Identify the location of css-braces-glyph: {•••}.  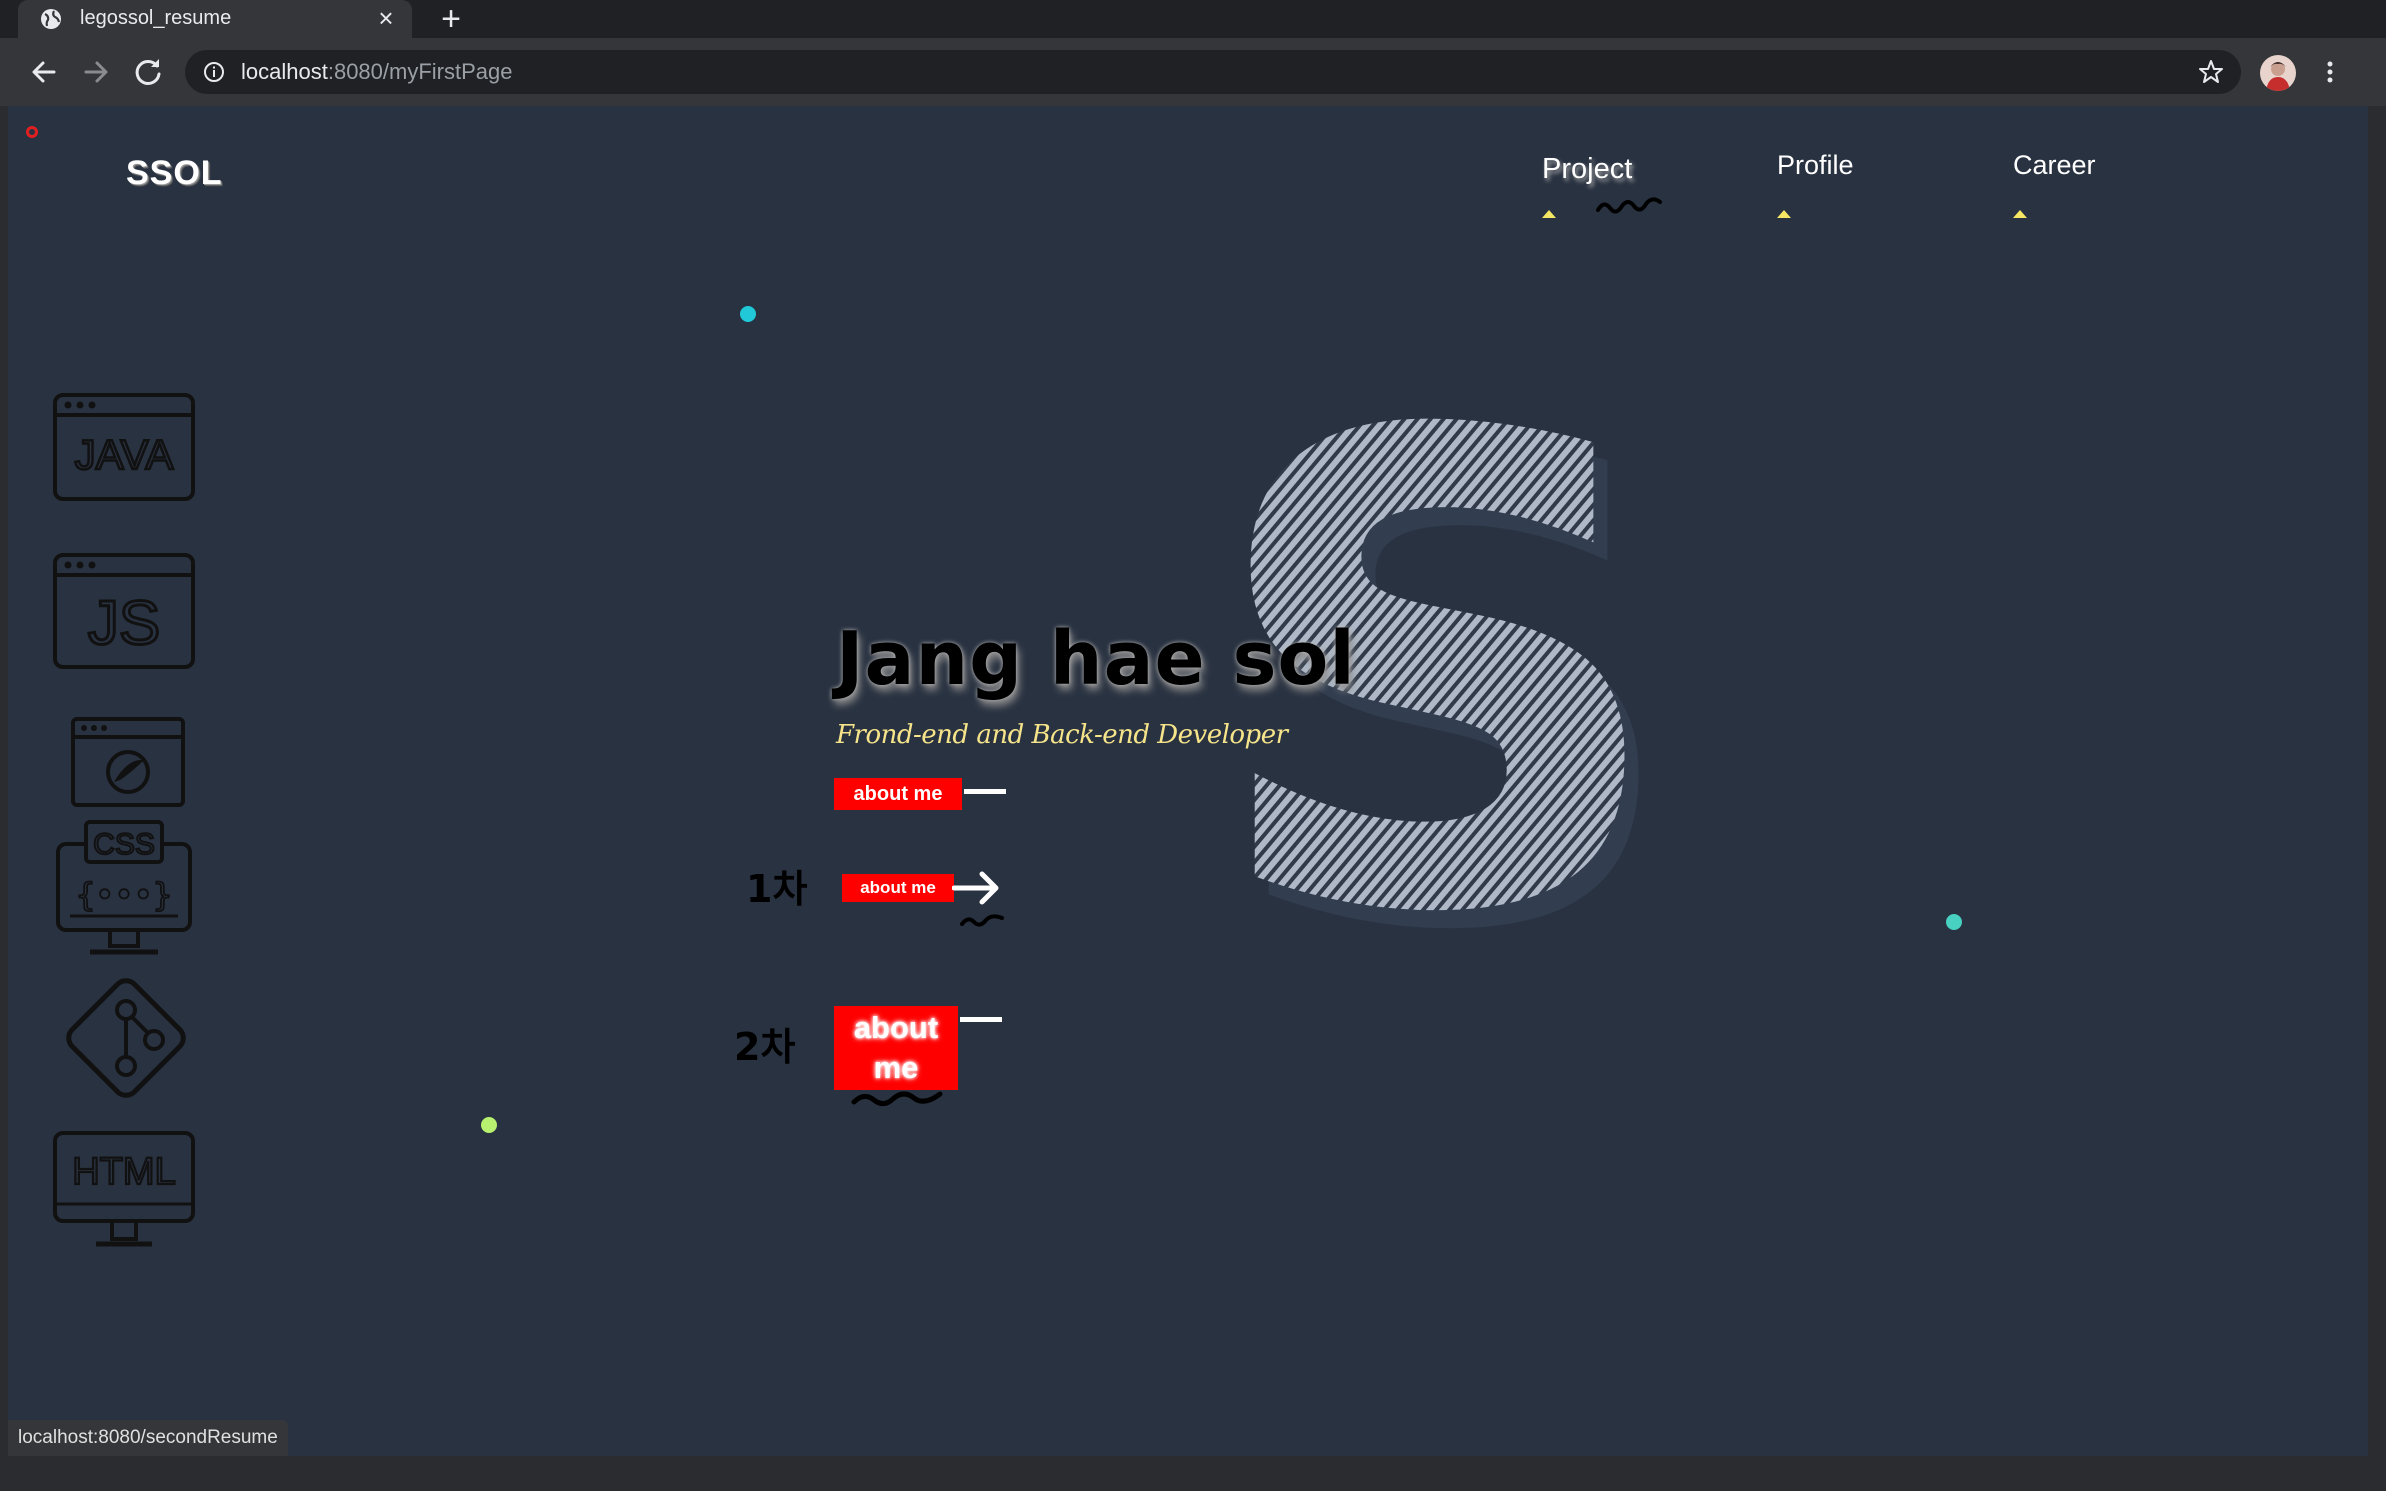
(124, 895).